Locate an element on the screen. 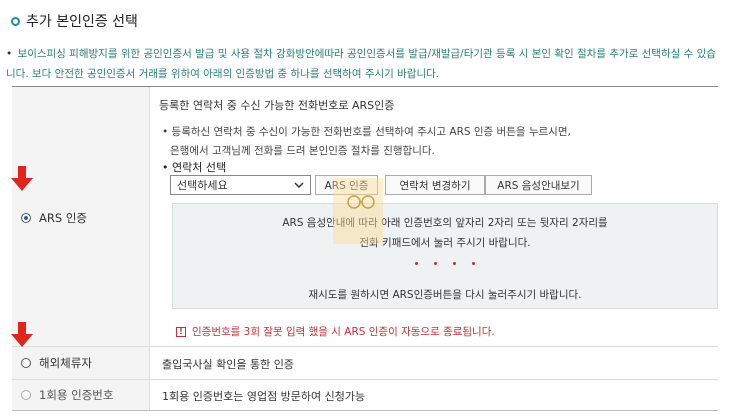  warning-text: 인증번호를 3회 잘못 입력 했을 시 ARS 인증이 자동으로 종료됩니다. is located at coordinates (343, 332).